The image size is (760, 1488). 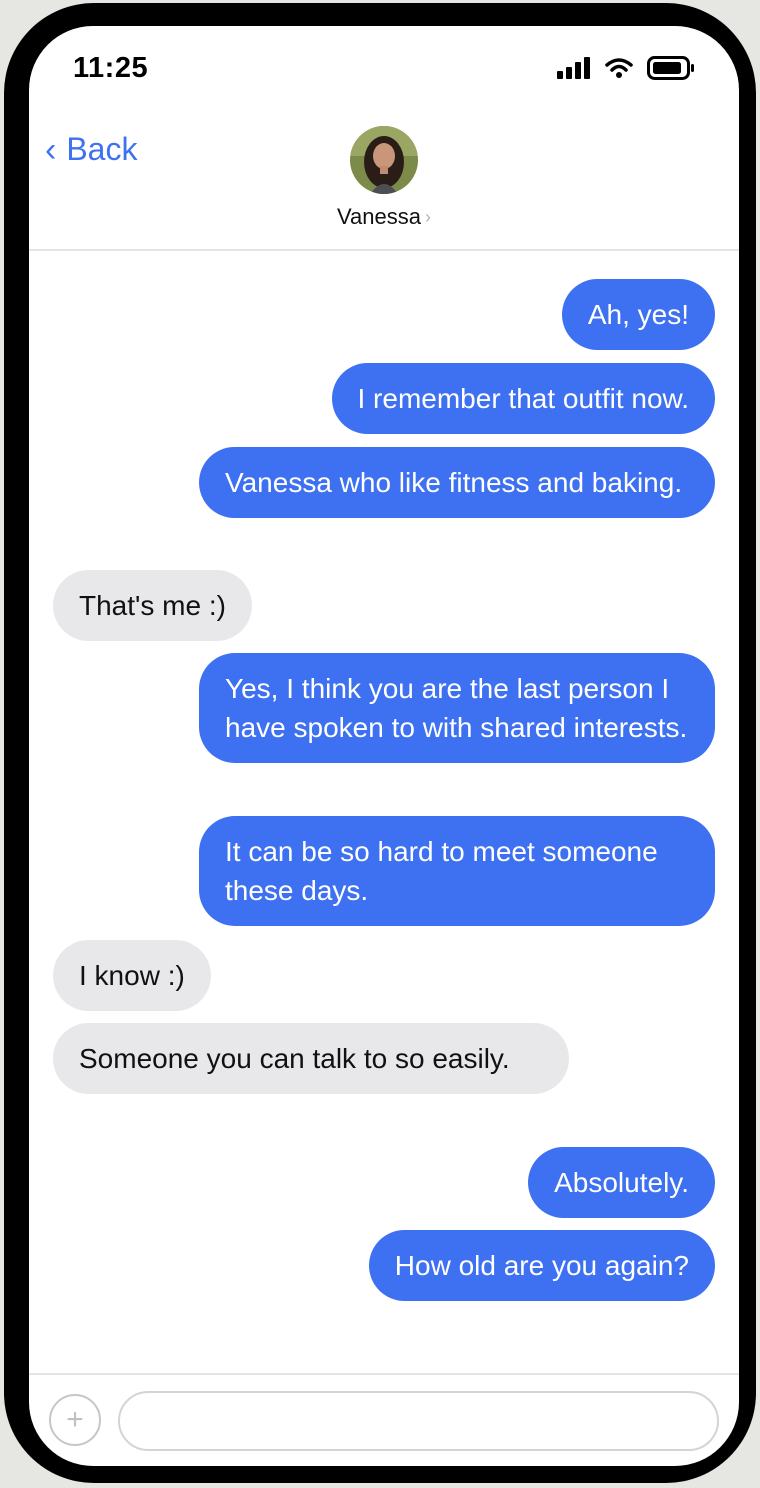 What do you see at coordinates (152, 605) in the screenshot?
I see `message-bubble-received: That's me :)` at bounding box center [152, 605].